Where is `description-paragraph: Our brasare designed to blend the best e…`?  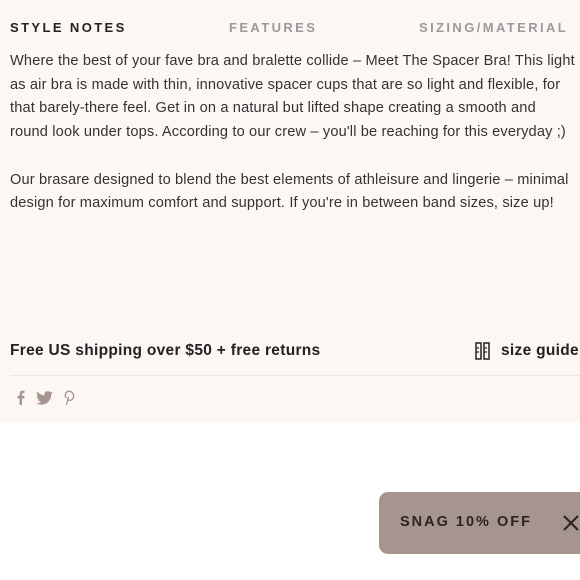
description-paragraph: Our brasare designed to blend the best e… is located at coordinates (289, 191).